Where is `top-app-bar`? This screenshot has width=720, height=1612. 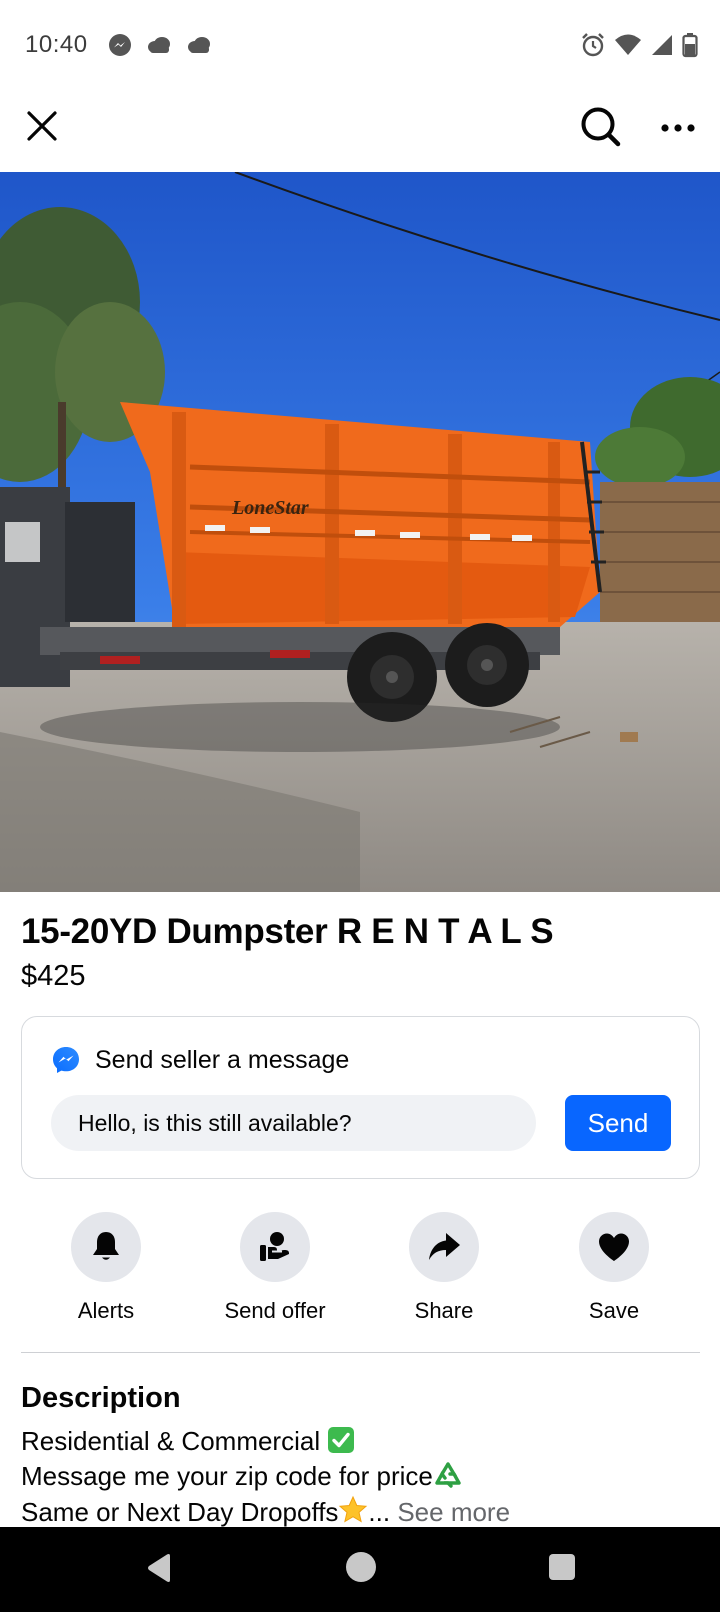
top-app-bar is located at coordinates (360, 131).